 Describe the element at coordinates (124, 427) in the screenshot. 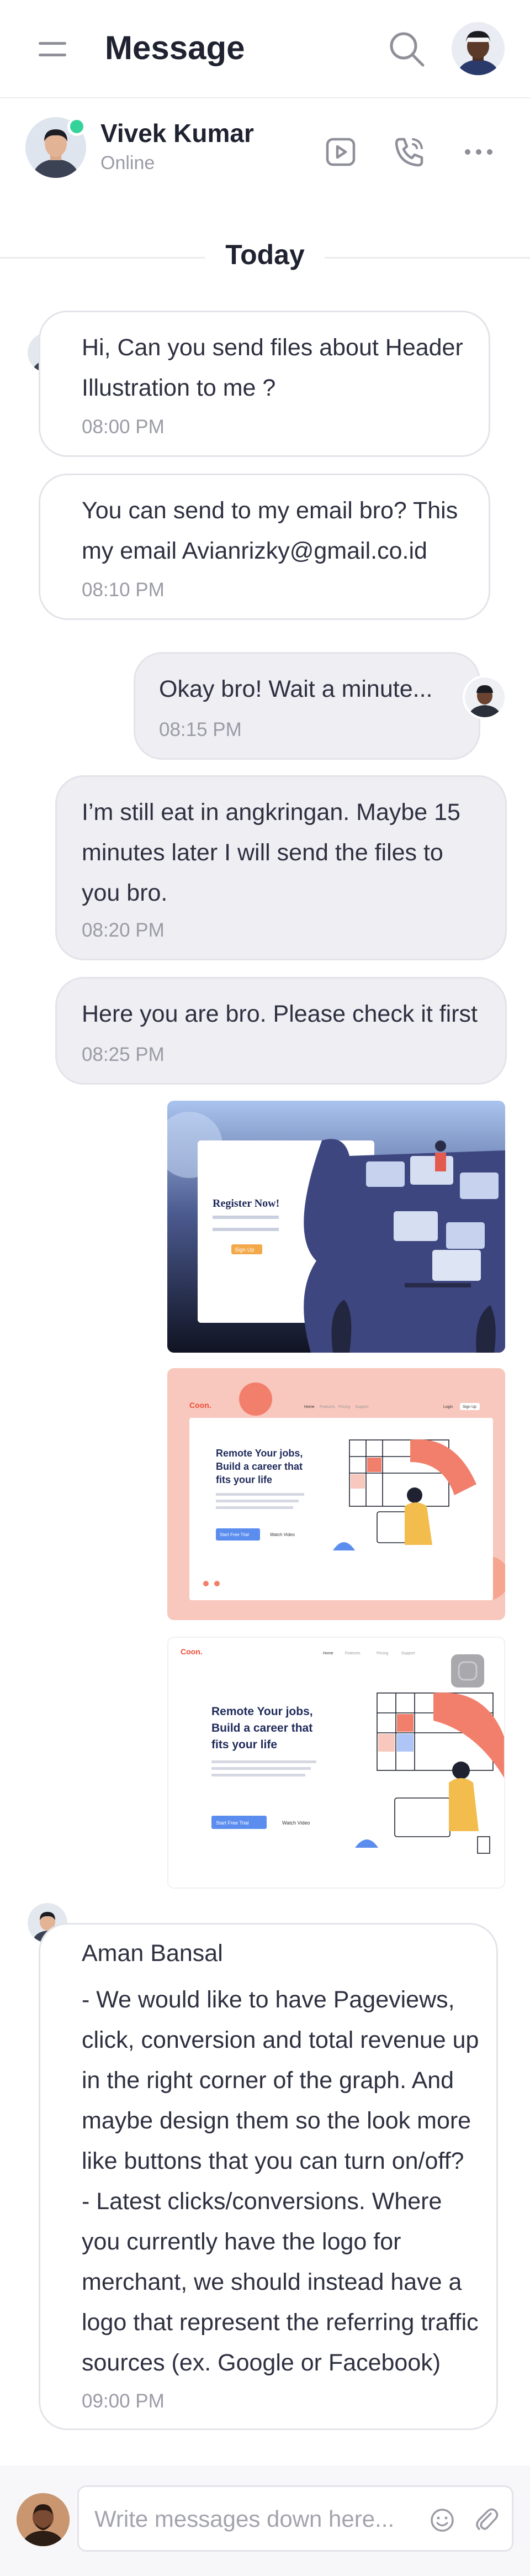

I see `message-time: 08:00 PM` at that location.